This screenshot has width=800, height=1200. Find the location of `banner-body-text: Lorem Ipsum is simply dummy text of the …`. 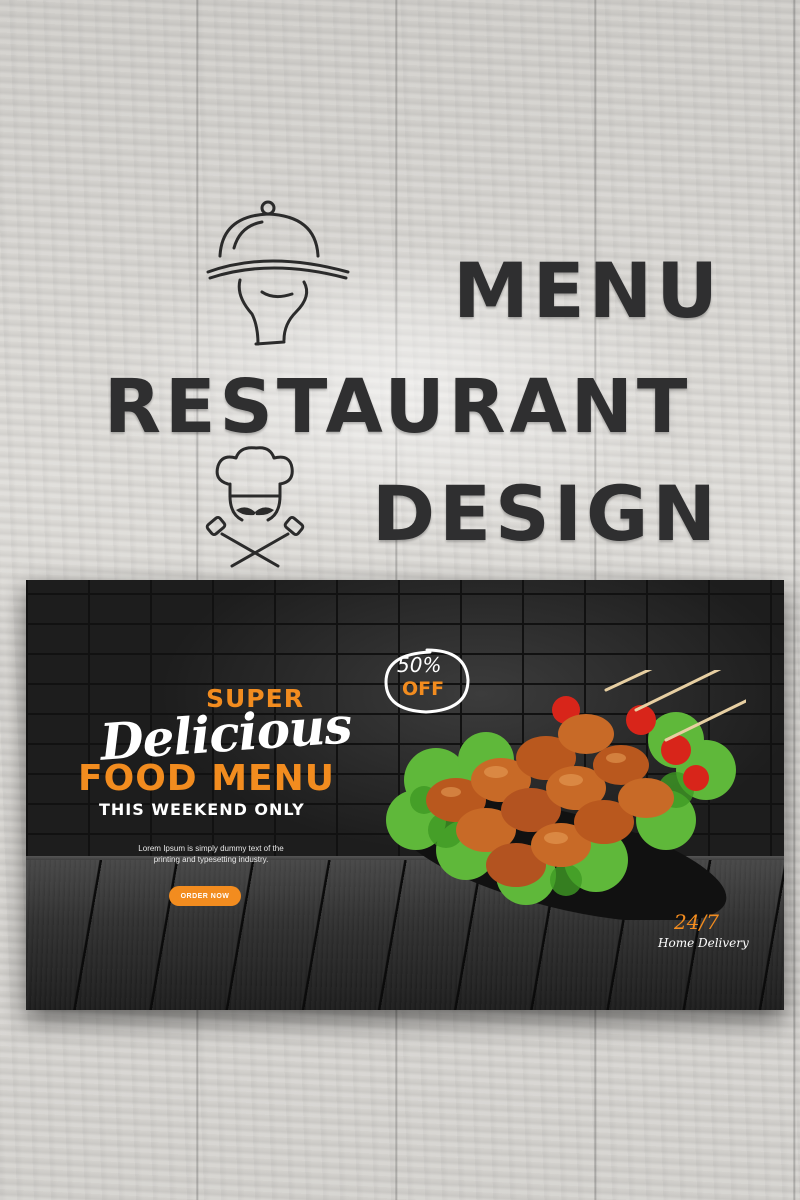

banner-body-text: Lorem Ipsum is simply dummy text of the … is located at coordinates (211, 854).